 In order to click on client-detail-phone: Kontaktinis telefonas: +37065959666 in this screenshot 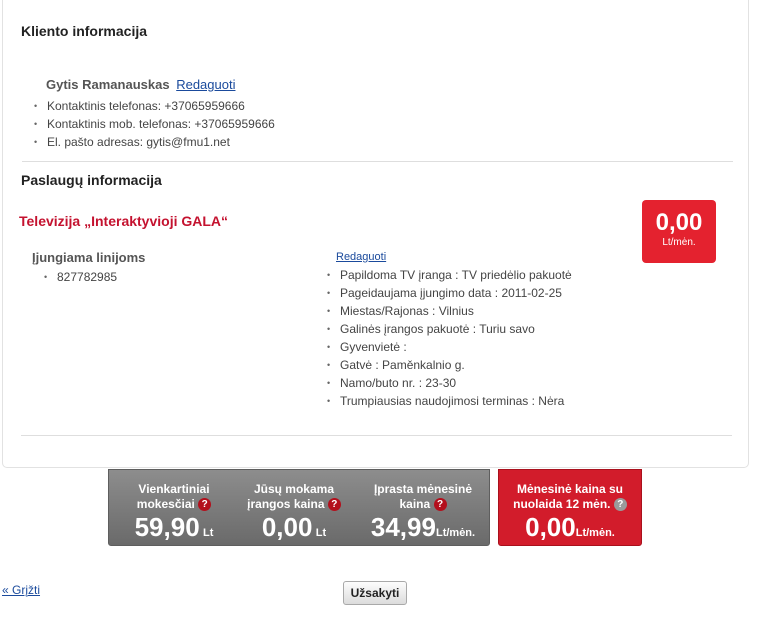, I will do `click(154, 106)`.